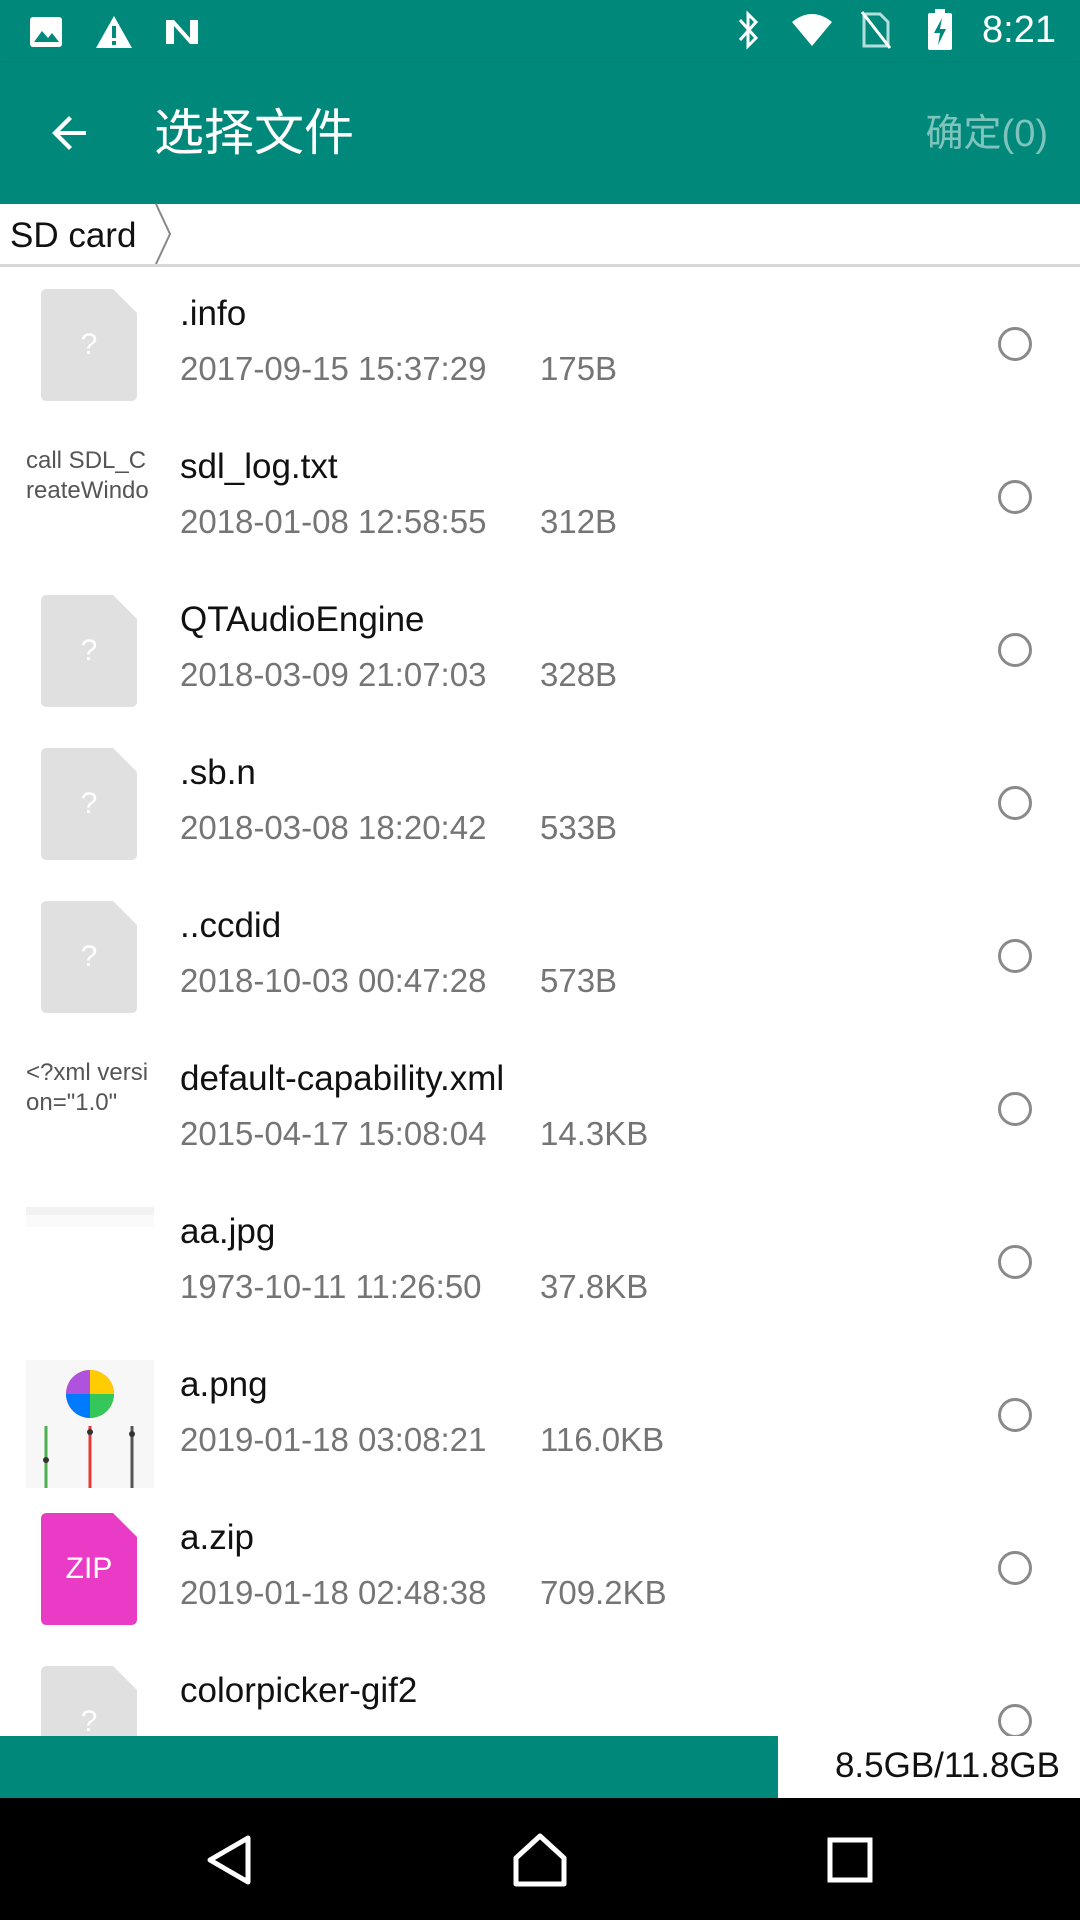 The image size is (1080, 1920). What do you see at coordinates (947, 1765) in the screenshot?
I see `storage-text: 8.5GB/11.8GB` at bounding box center [947, 1765].